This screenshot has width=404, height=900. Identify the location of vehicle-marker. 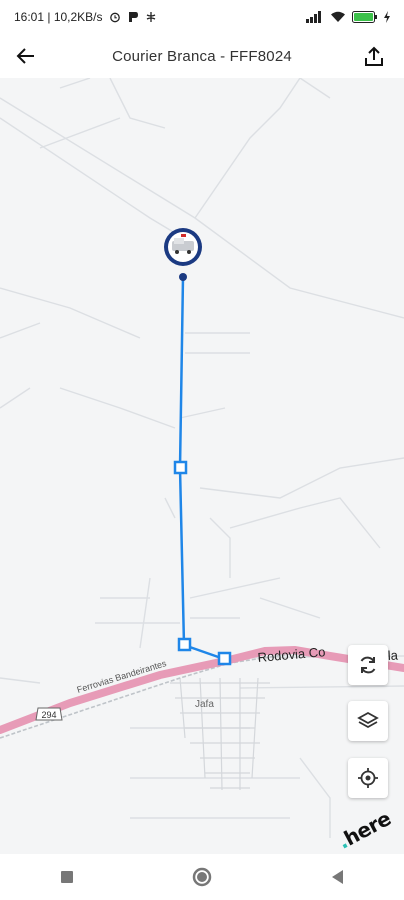
(183, 247).